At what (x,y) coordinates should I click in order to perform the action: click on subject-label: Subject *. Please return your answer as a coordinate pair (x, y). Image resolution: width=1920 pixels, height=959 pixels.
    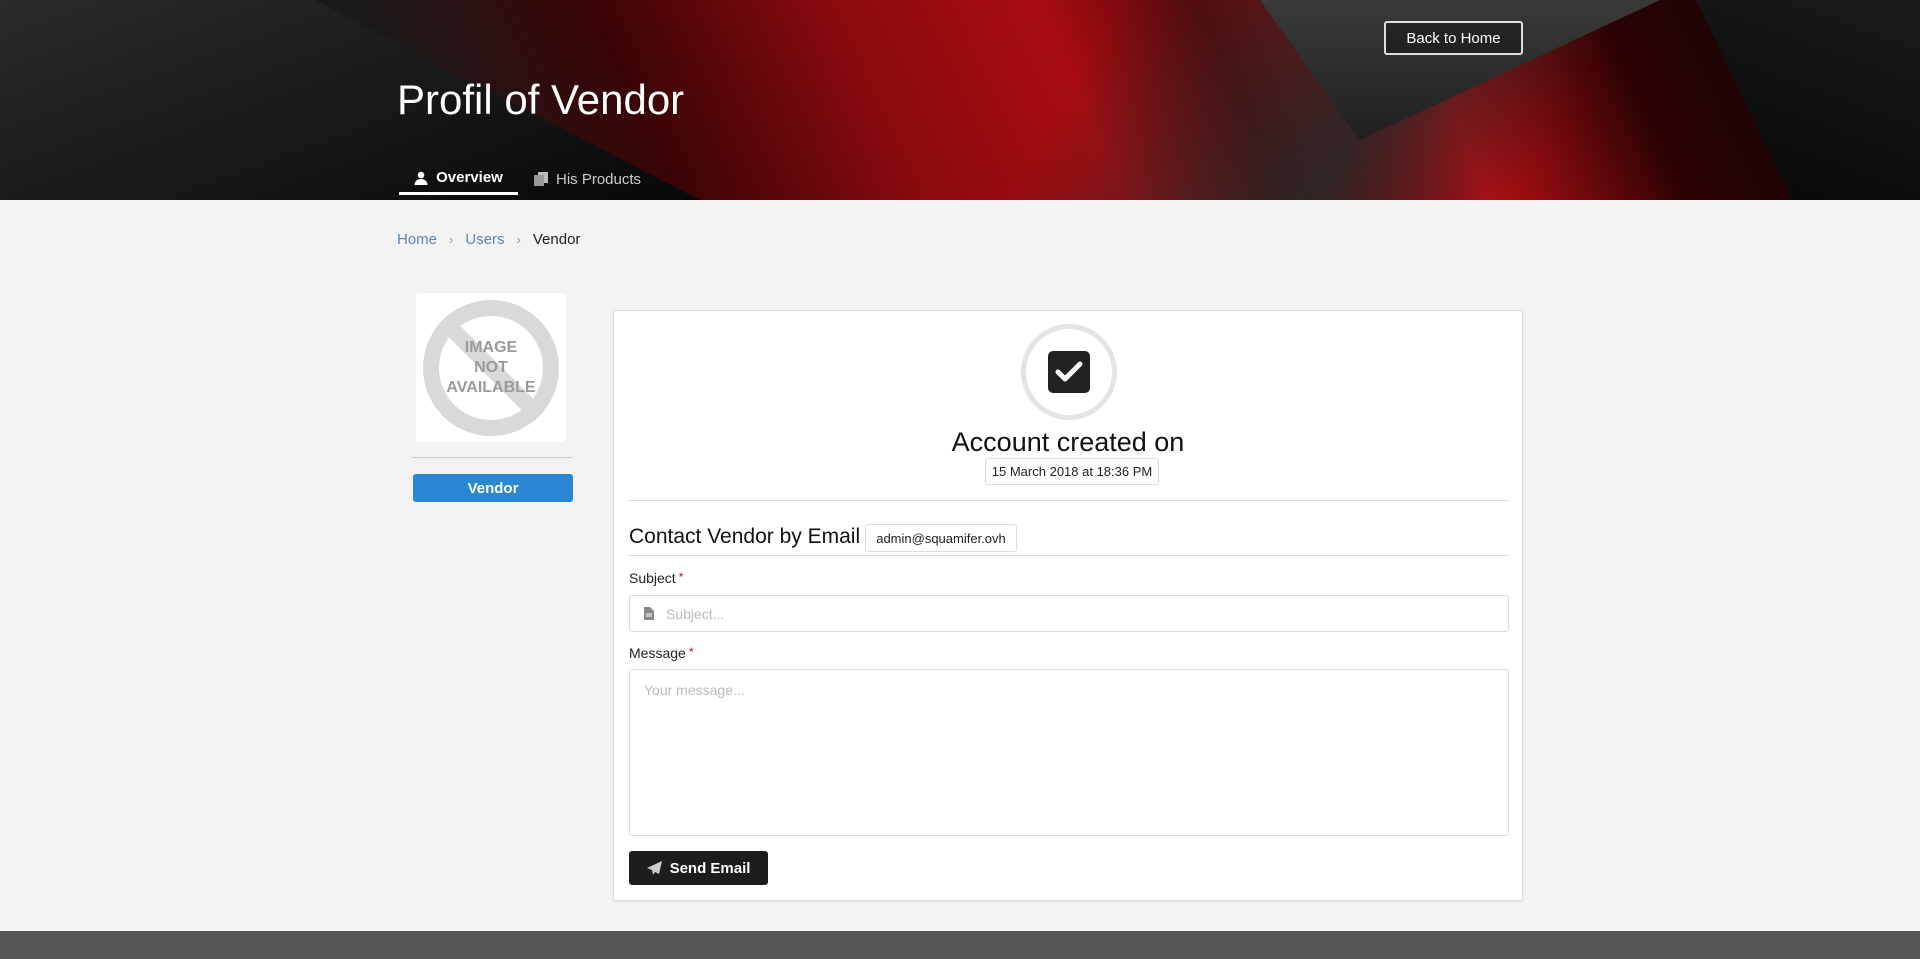
    Looking at the image, I should click on (656, 578).